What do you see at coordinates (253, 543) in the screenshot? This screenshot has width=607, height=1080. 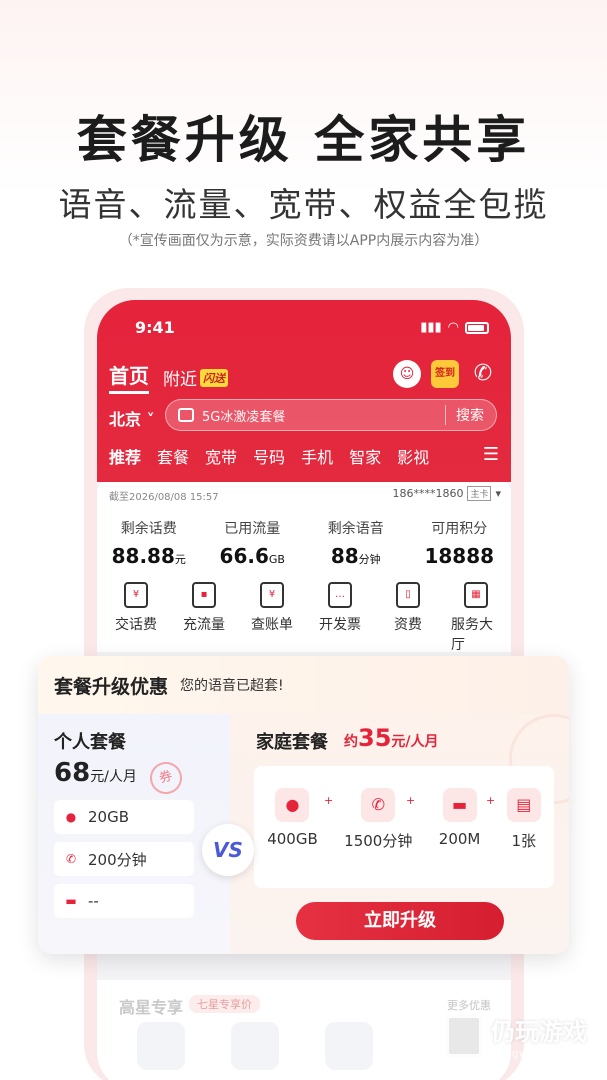 I see `stat-data: 已用流量 66.6GB` at bounding box center [253, 543].